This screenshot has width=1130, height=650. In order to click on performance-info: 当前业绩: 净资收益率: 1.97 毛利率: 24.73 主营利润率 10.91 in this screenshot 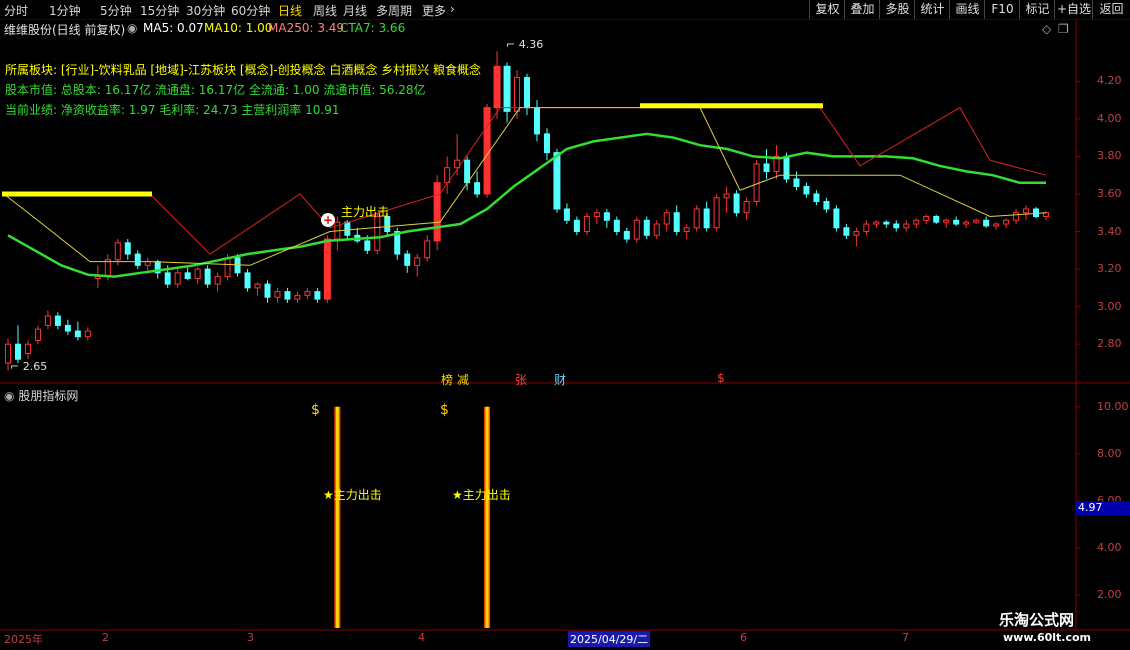, I will do `click(172, 109)`.